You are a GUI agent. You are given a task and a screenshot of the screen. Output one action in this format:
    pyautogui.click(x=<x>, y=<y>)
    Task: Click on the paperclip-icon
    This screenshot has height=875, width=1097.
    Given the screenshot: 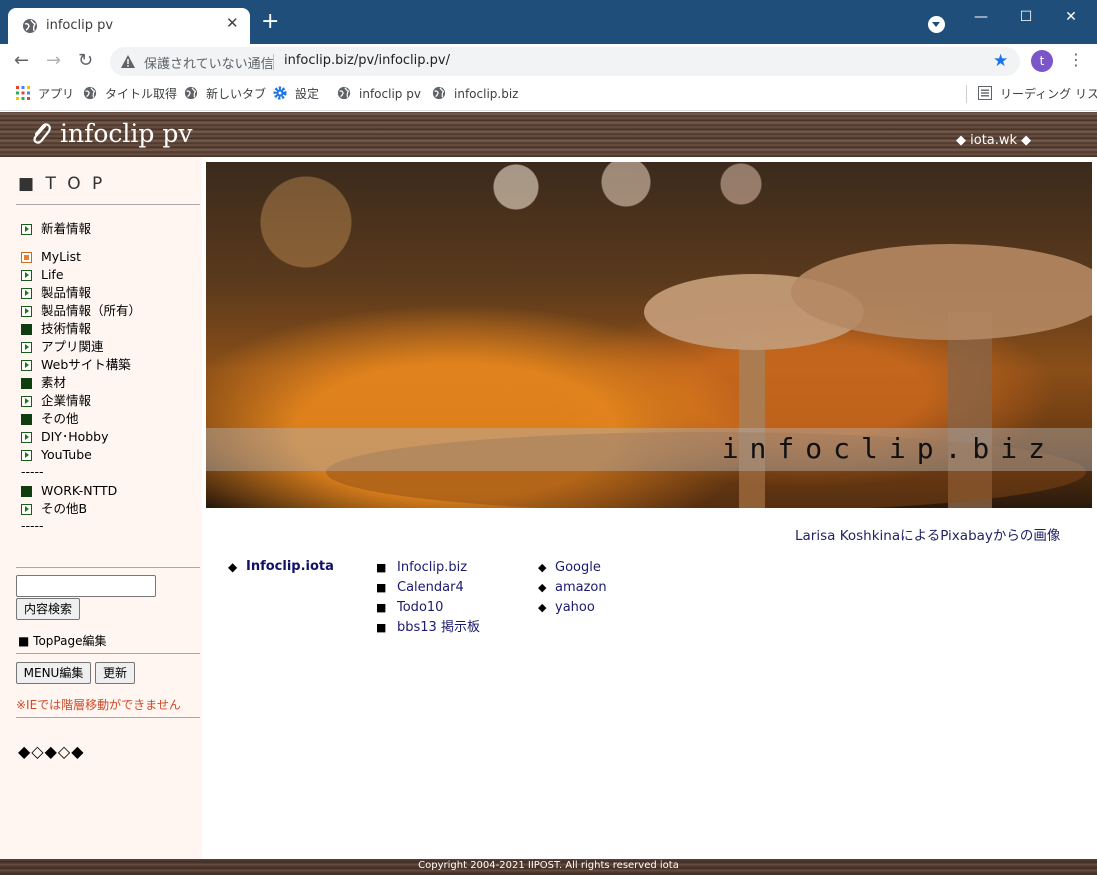 What is the action you would take?
    pyautogui.click(x=41, y=135)
    